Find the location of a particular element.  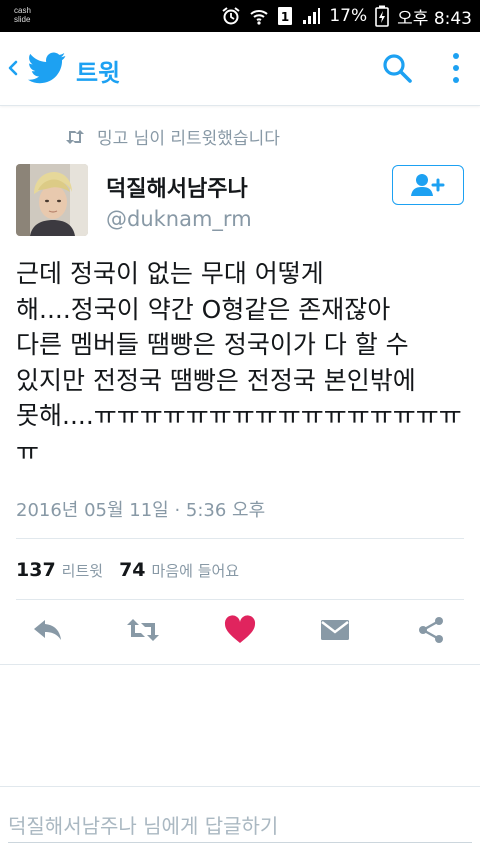

reply-input: 덕질해서남주나 님에게 답글하기 is located at coordinates (143, 824).